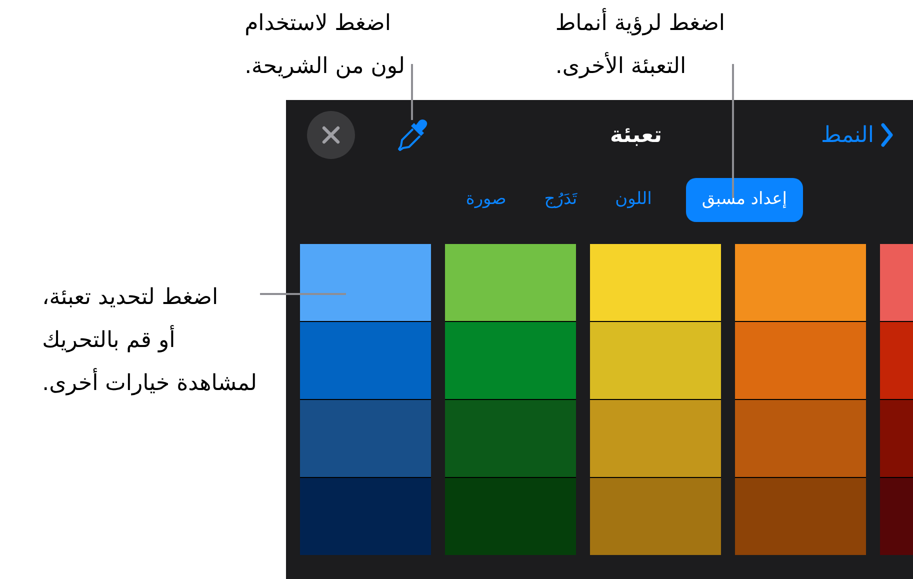 The width and height of the screenshot is (913, 579). What do you see at coordinates (109, 340) in the screenshot?
I see `callout-text: أو قم بالتحريك` at bounding box center [109, 340].